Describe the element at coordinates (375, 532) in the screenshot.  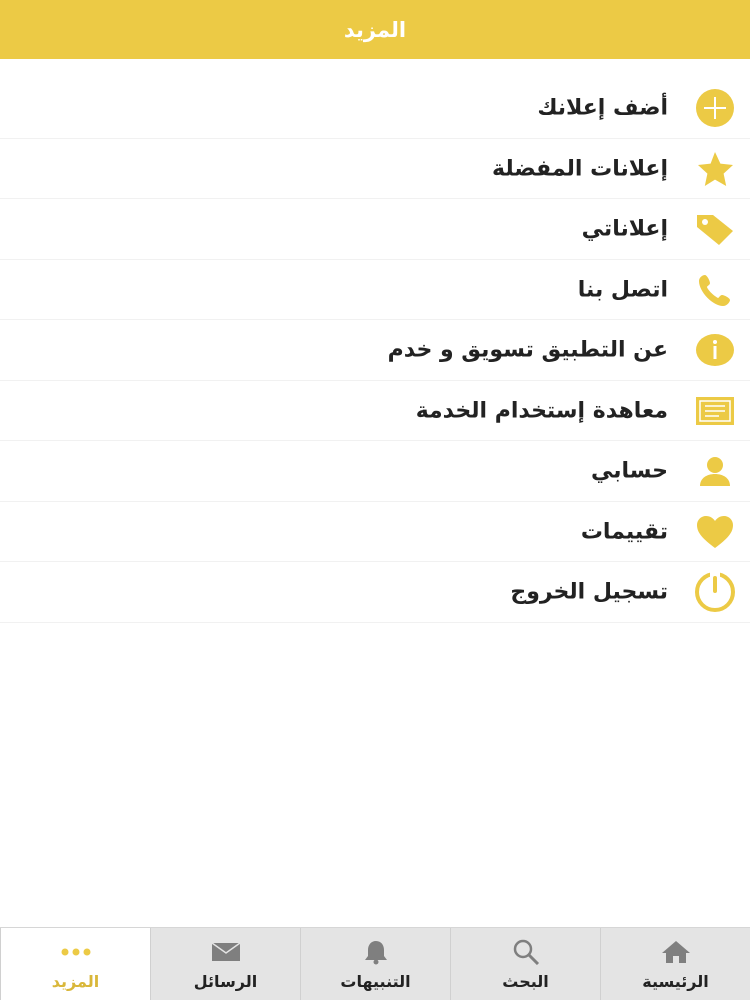
I see `menu-item-ratings: تقييمات` at that location.